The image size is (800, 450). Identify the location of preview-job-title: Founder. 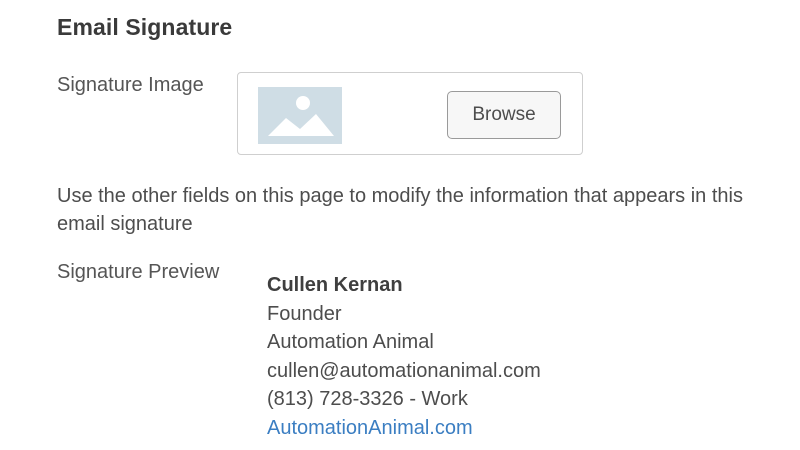
(304, 313).